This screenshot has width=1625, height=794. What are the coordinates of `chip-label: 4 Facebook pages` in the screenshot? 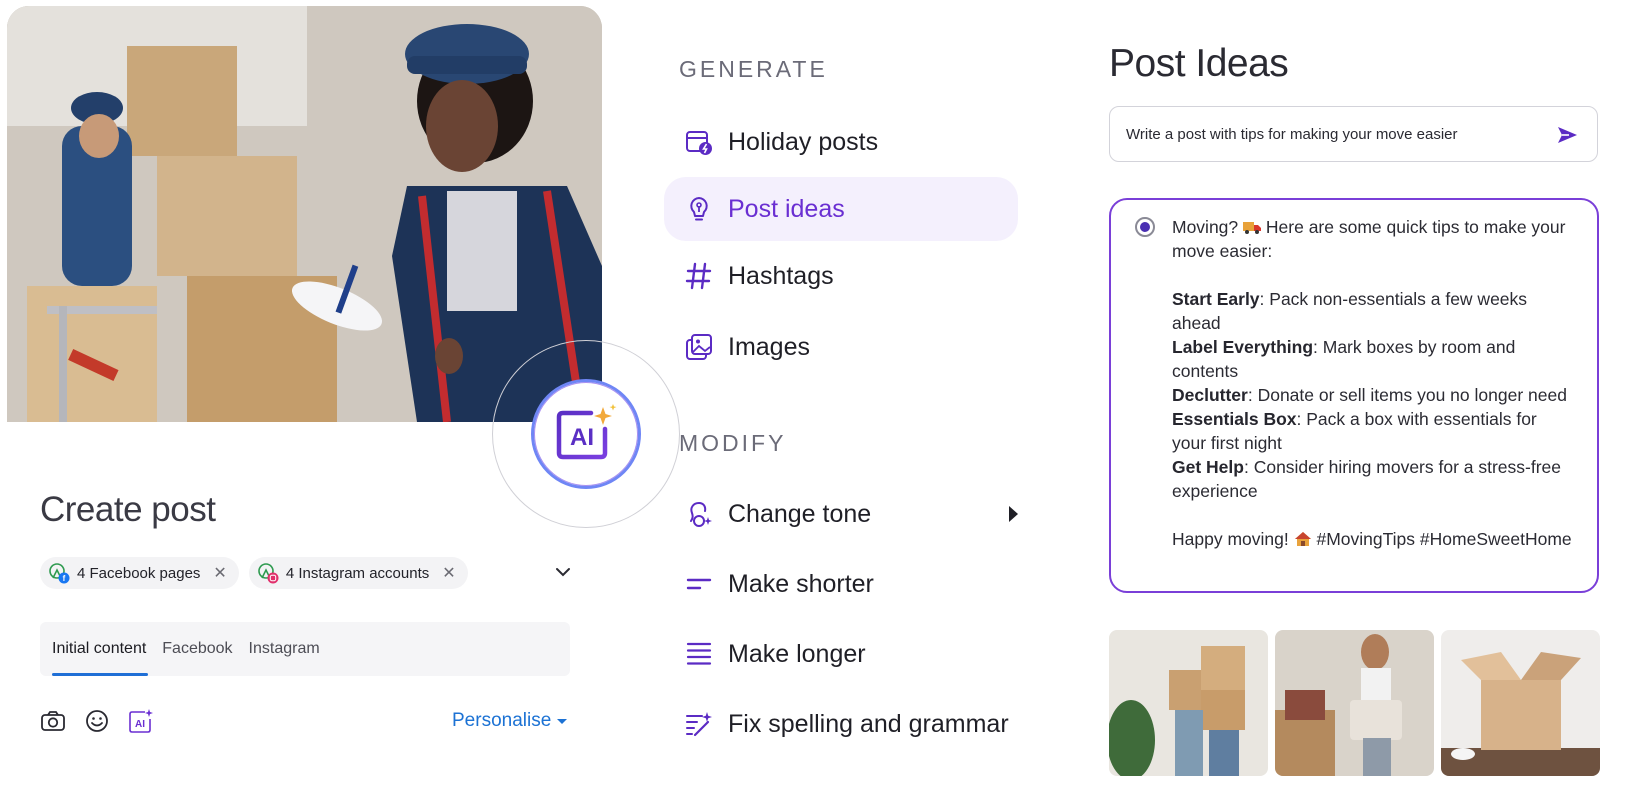 It's located at (139, 573).